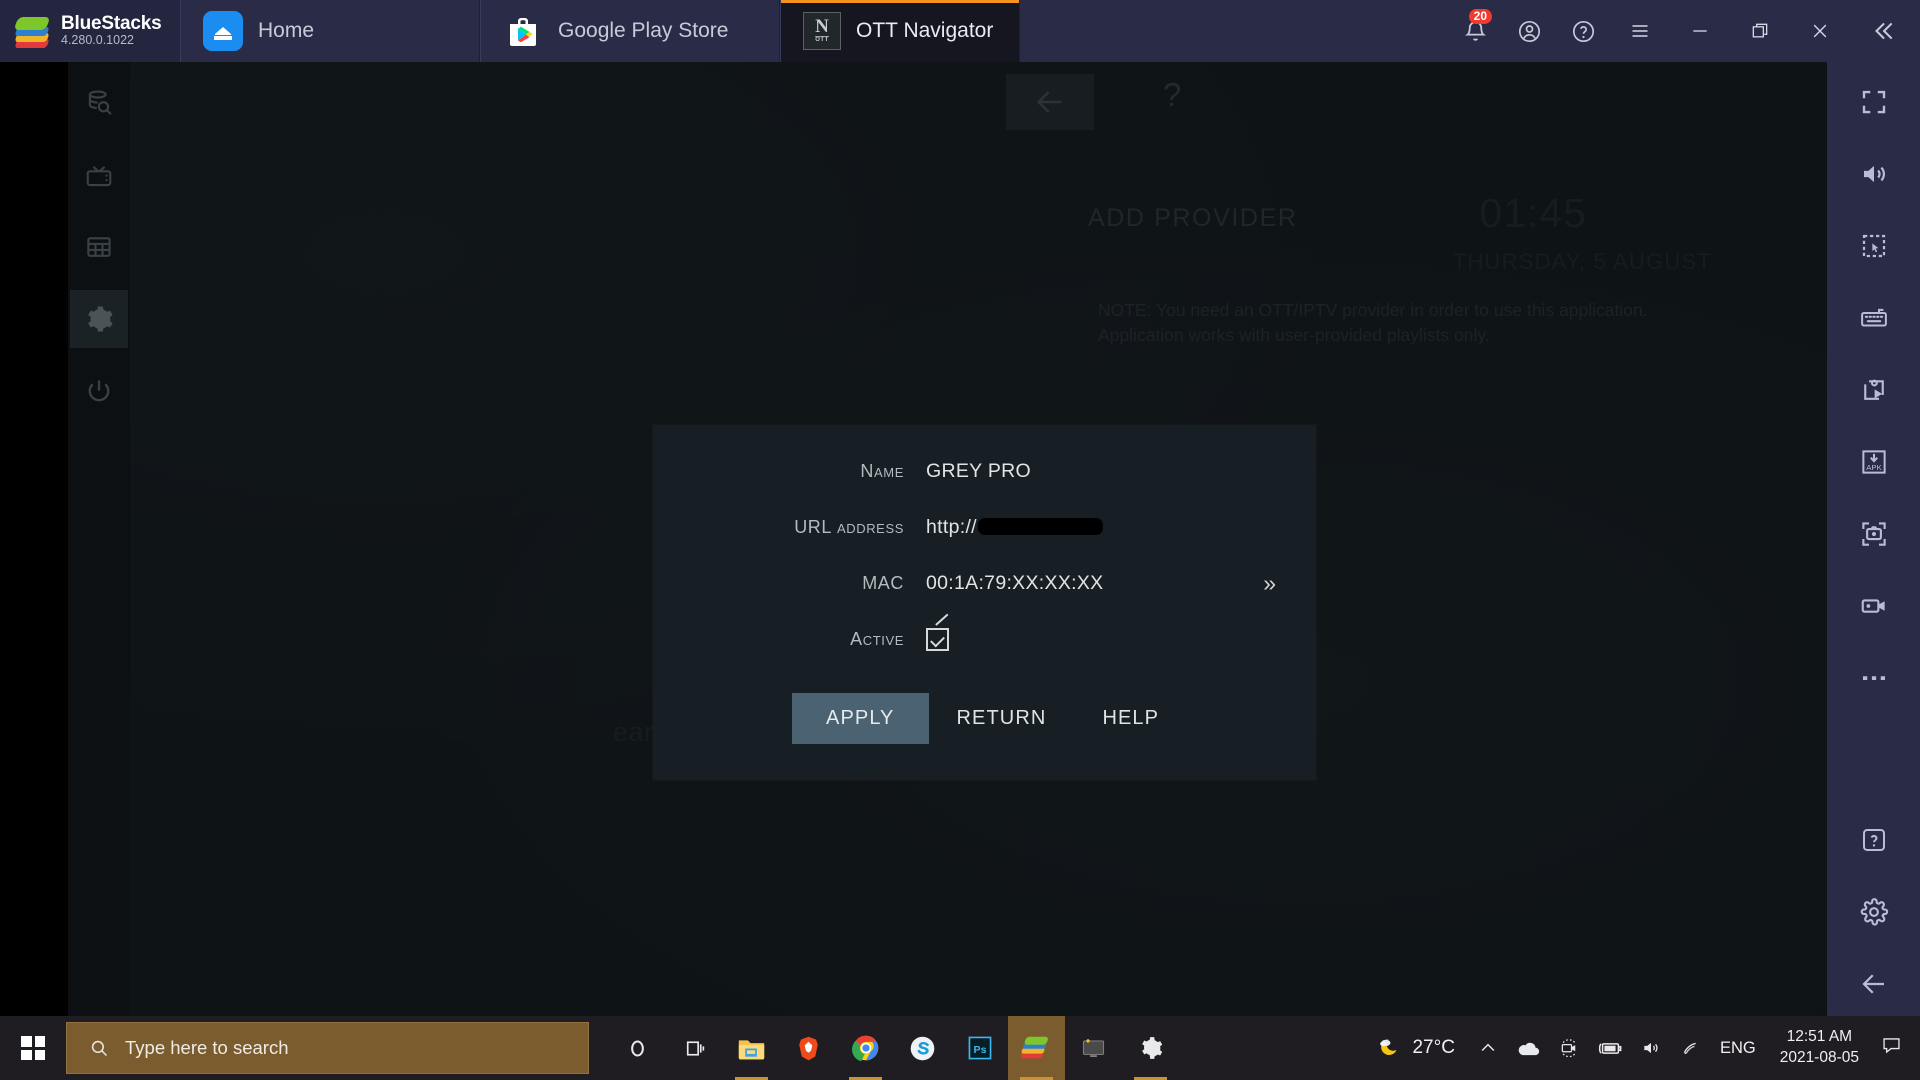 The width and height of the screenshot is (1920, 1080). I want to click on field-row-name: Name GREY PRO, so click(984, 471).